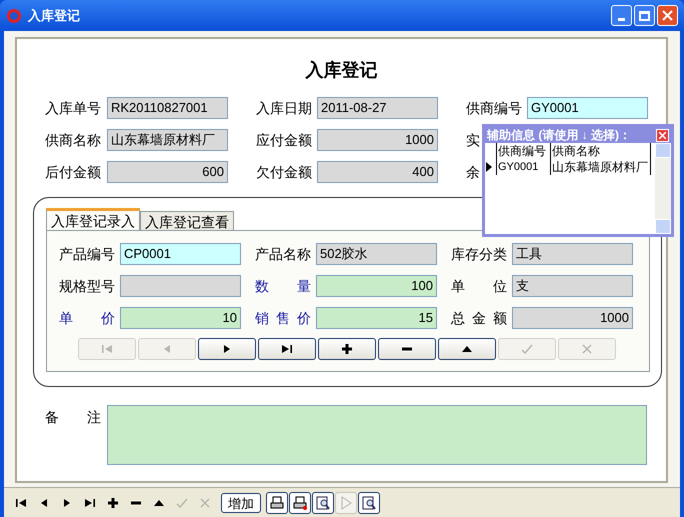  What do you see at coordinates (180, 254) in the screenshot?
I see `input-field: CP0001` at bounding box center [180, 254].